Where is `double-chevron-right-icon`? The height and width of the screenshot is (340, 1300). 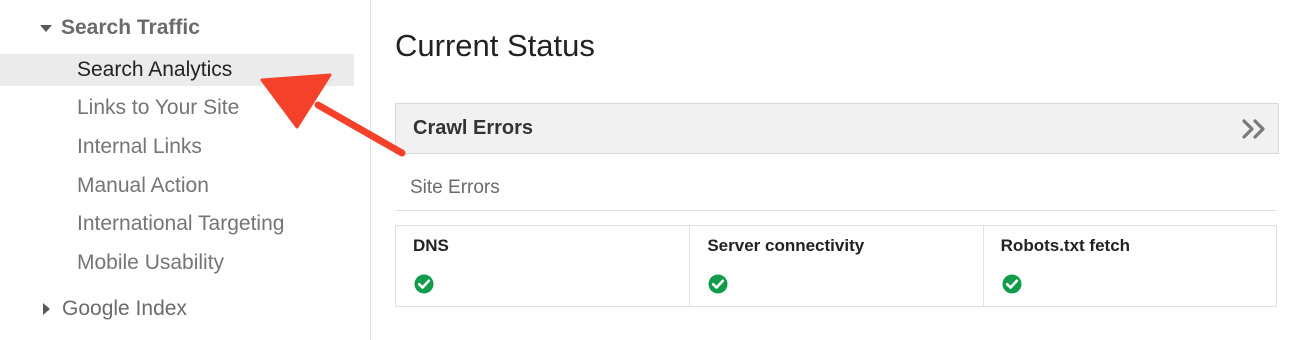
double-chevron-right-icon is located at coordinates (1254, 129).